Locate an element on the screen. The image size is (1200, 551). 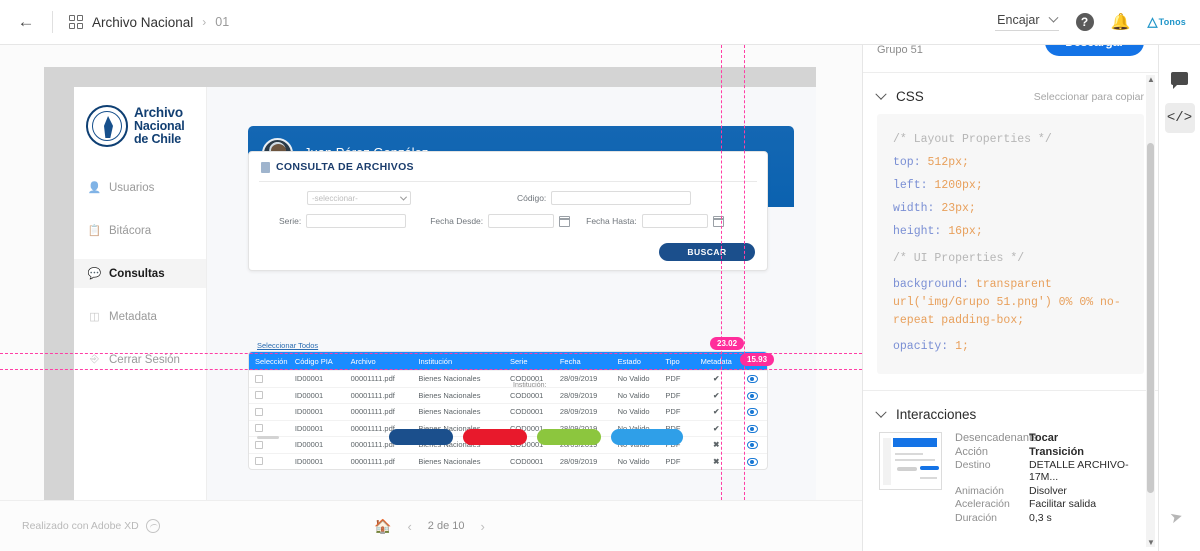
th-tipo: Tipo is located at coordinates (672, 361).